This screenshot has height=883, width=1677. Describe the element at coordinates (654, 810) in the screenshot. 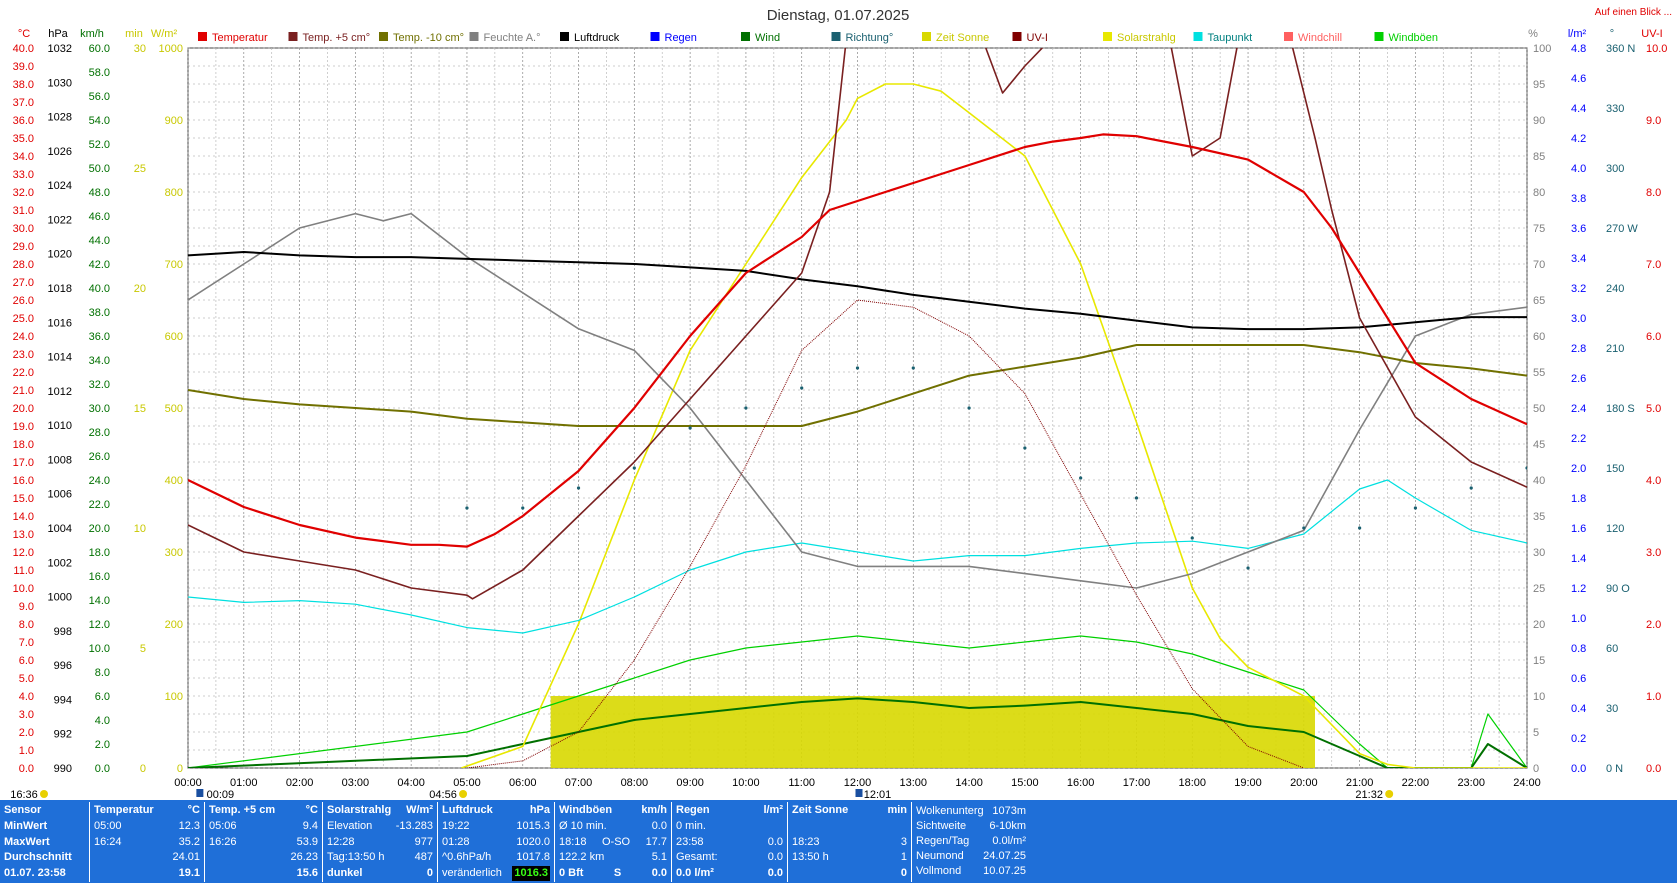

I see `gust-unit: km/h` at that location.